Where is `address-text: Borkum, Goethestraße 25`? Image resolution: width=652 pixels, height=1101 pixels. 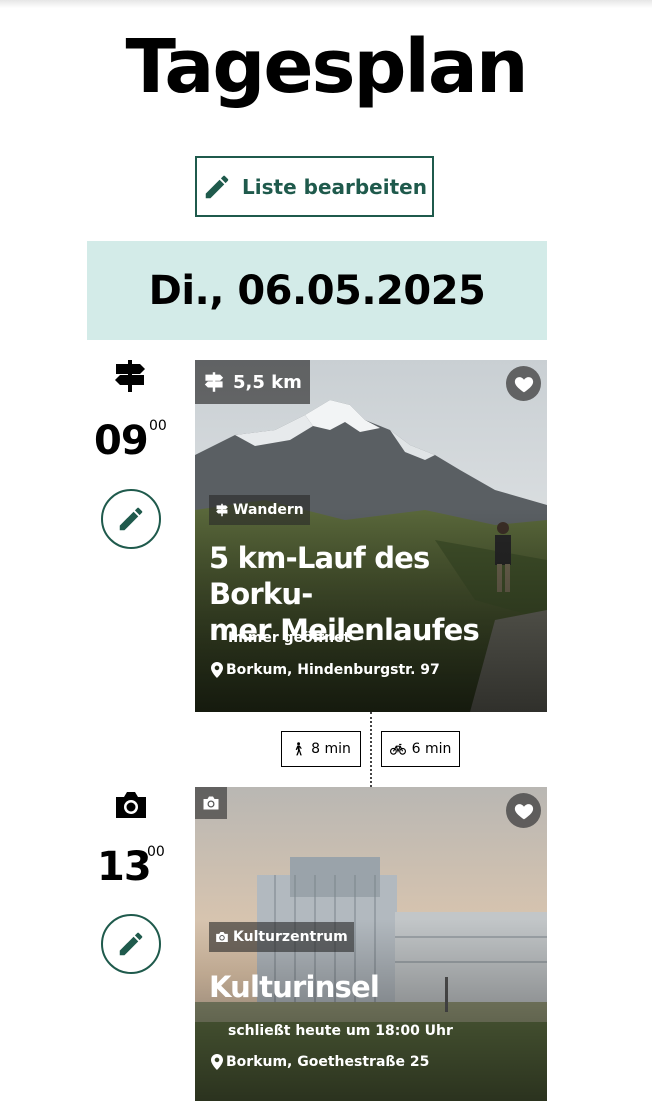
address-text: Borkum, Goethestraße 25 is located at coordinates (328, 1062).